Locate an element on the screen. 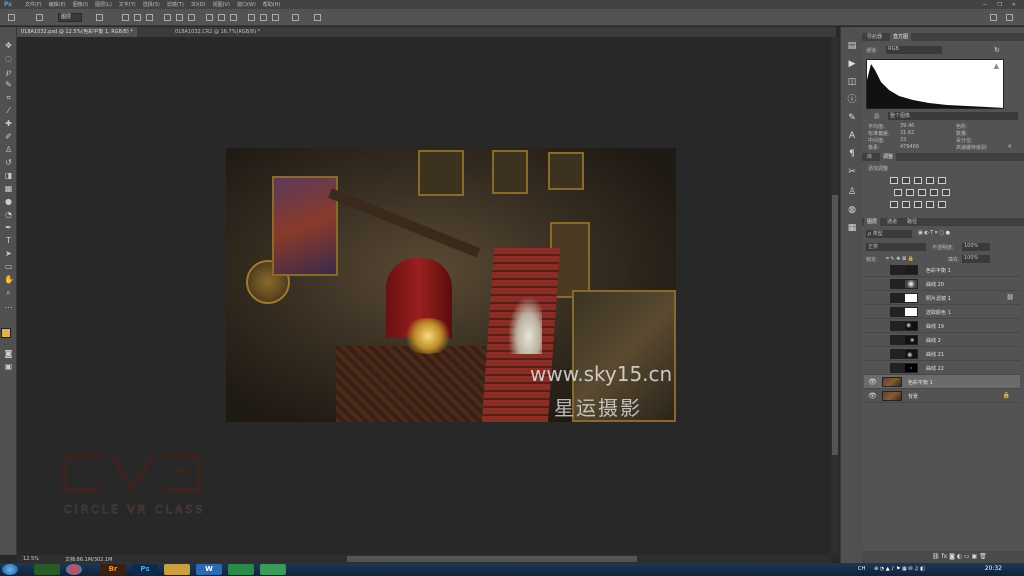 The width and height of the screenshot is (1024, 576). refresh-icon: ↻ is located at coordinates (997, 50).